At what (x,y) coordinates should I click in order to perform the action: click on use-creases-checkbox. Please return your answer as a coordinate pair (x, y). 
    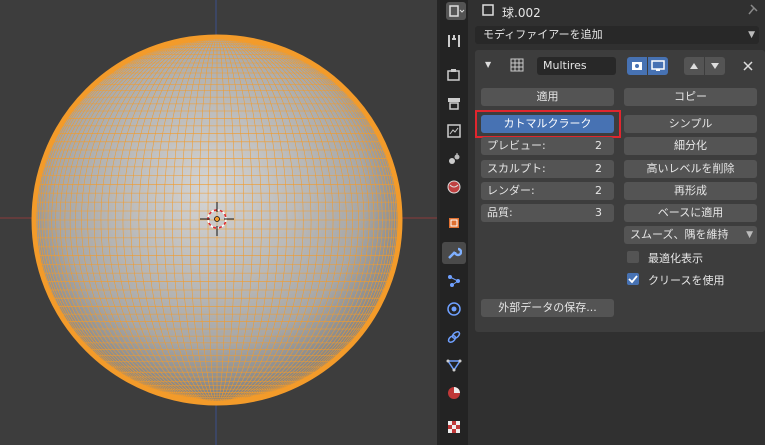
    Looking at the image, I should click on (633, 279).